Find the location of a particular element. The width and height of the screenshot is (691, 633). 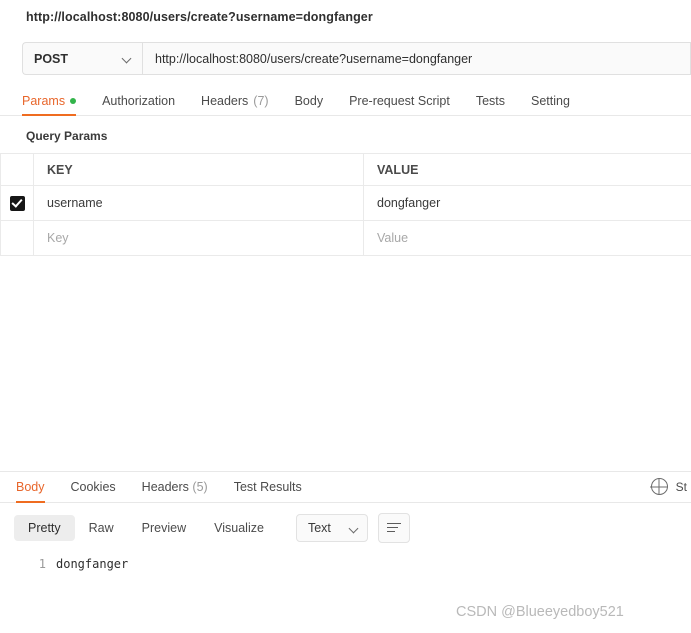

view-mode-preview: Preview is located at coordinates (164, 528).